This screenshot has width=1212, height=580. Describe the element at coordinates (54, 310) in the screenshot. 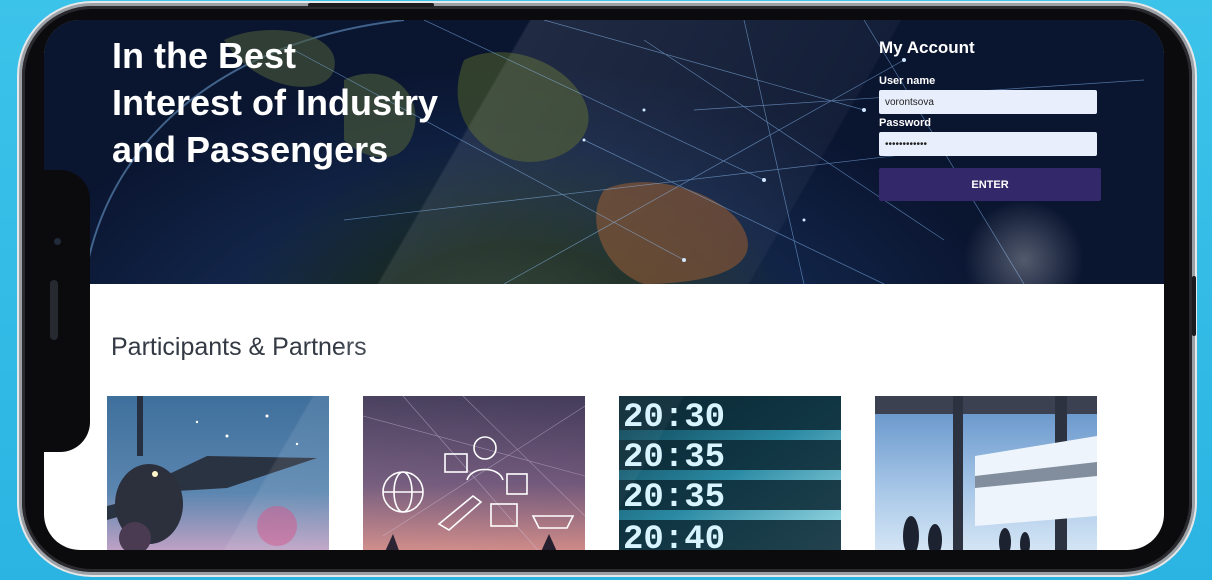

I see `speaker-icon` at that location.